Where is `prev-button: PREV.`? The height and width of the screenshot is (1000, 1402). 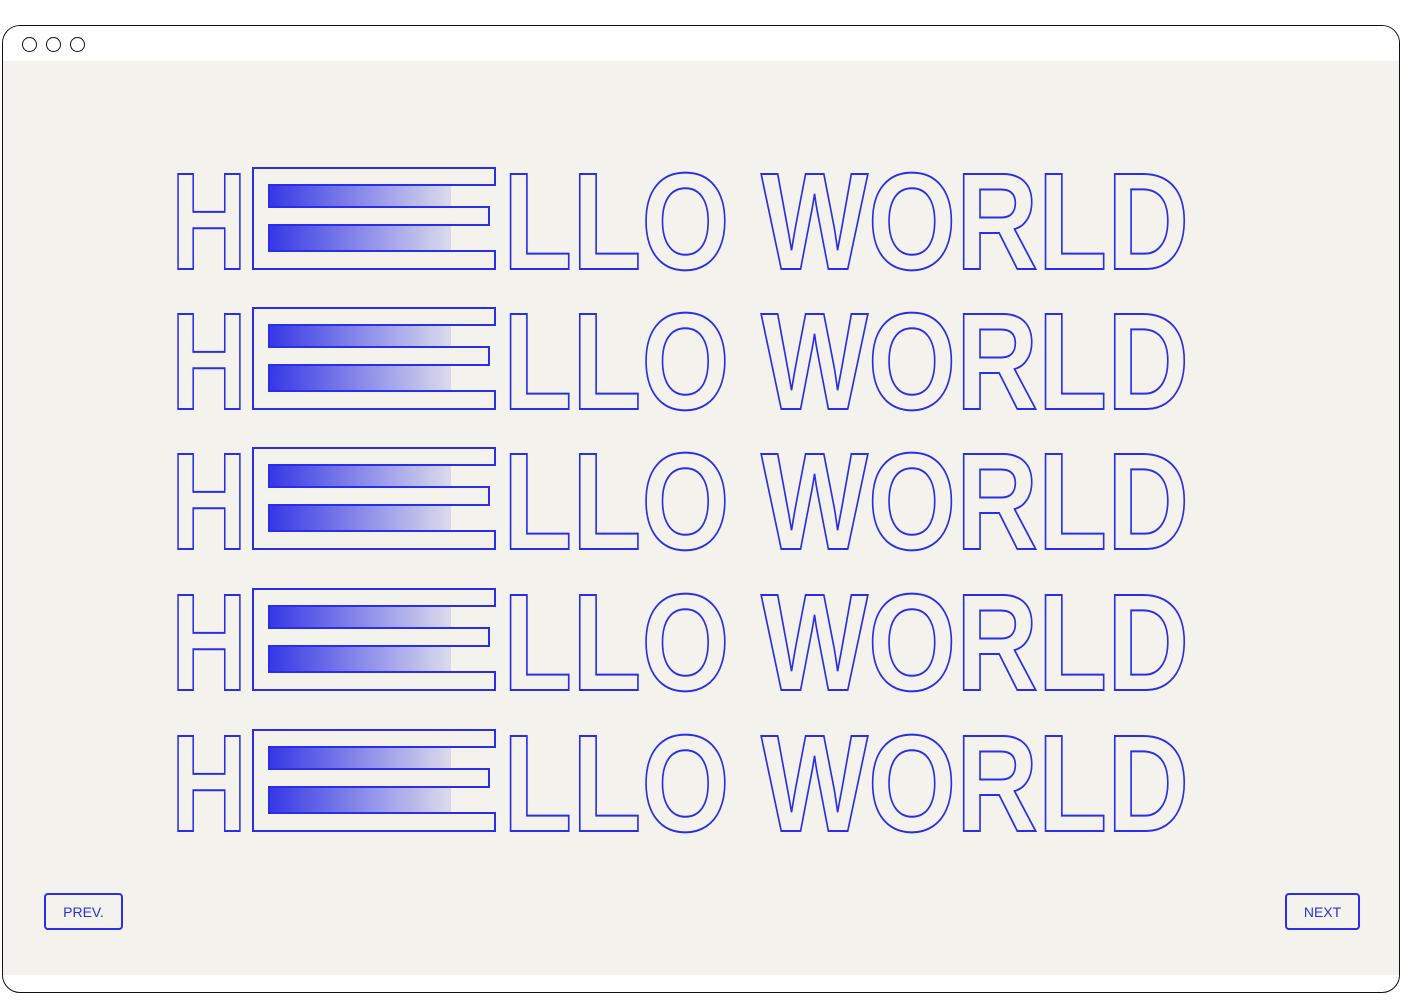 prev-button: PREV. is located at coordinates (83, 911).